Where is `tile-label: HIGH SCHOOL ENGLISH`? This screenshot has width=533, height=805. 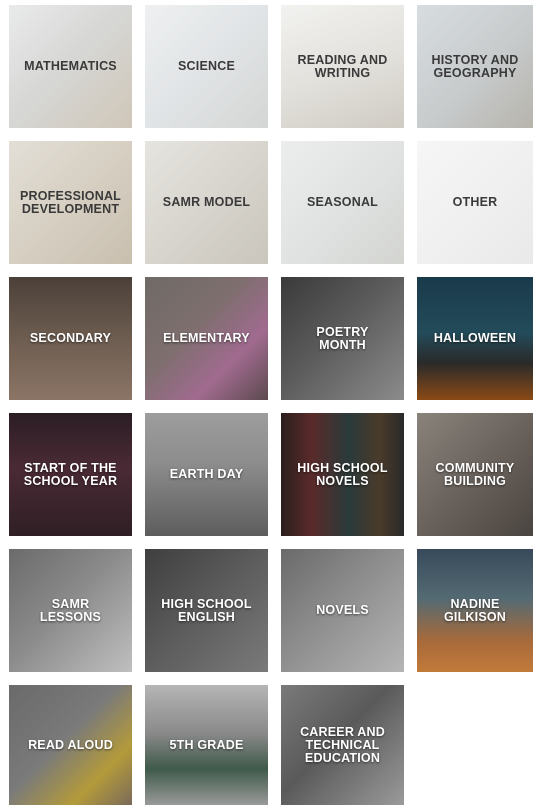 tile-label: HIGH SCHOOL ENGLISH is located at coordinates (206, 610).